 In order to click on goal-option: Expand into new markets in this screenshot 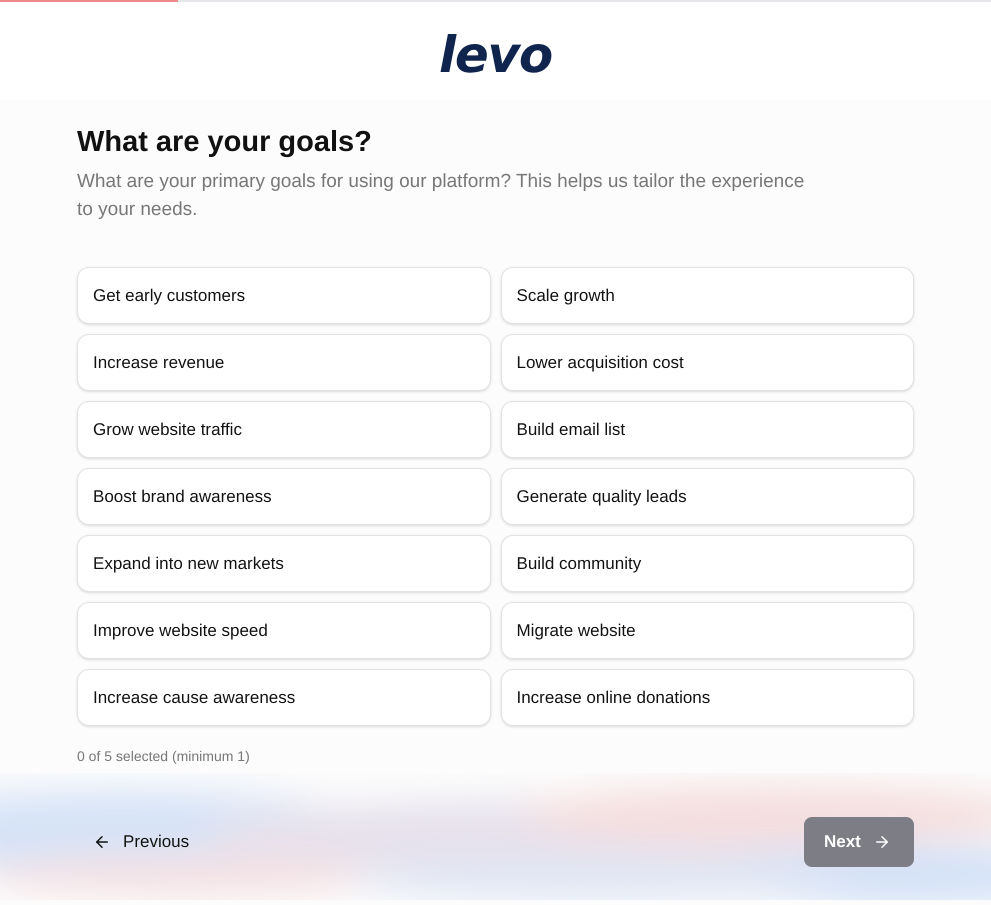, I will do `click(283, 563)`.